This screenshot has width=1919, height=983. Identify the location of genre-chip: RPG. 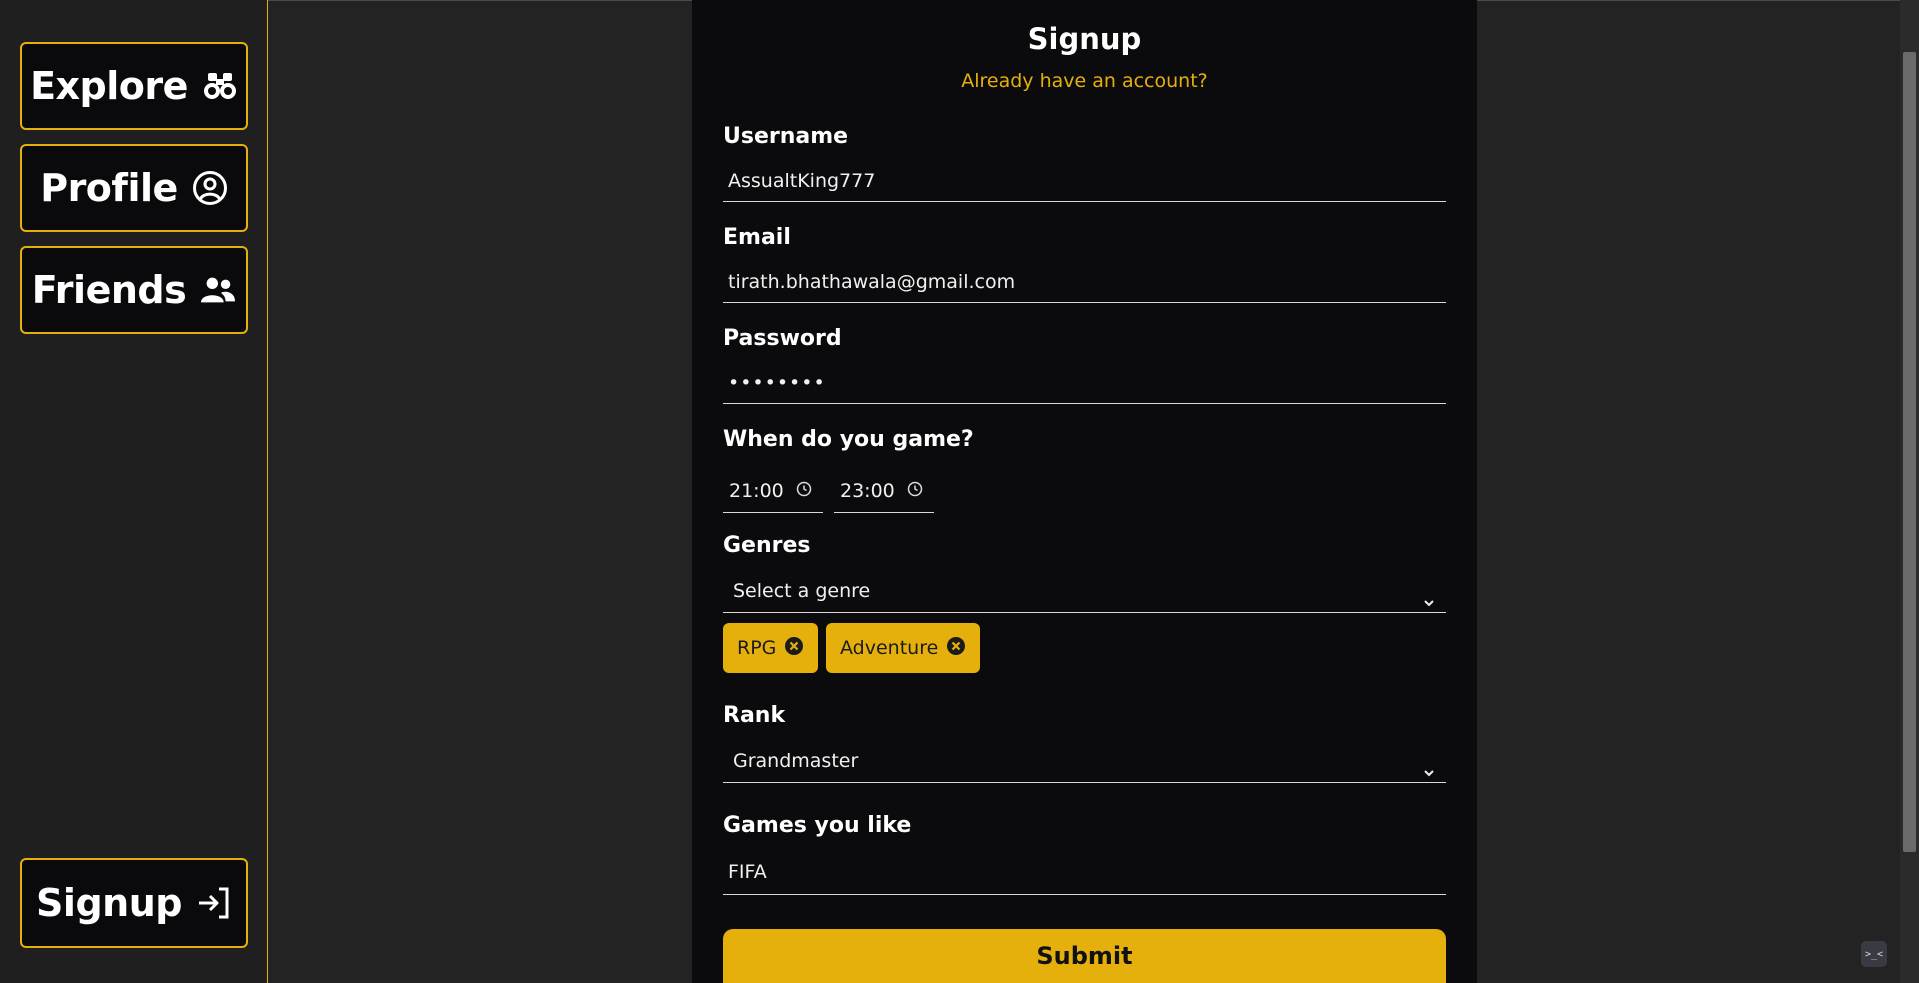
(771, 648).